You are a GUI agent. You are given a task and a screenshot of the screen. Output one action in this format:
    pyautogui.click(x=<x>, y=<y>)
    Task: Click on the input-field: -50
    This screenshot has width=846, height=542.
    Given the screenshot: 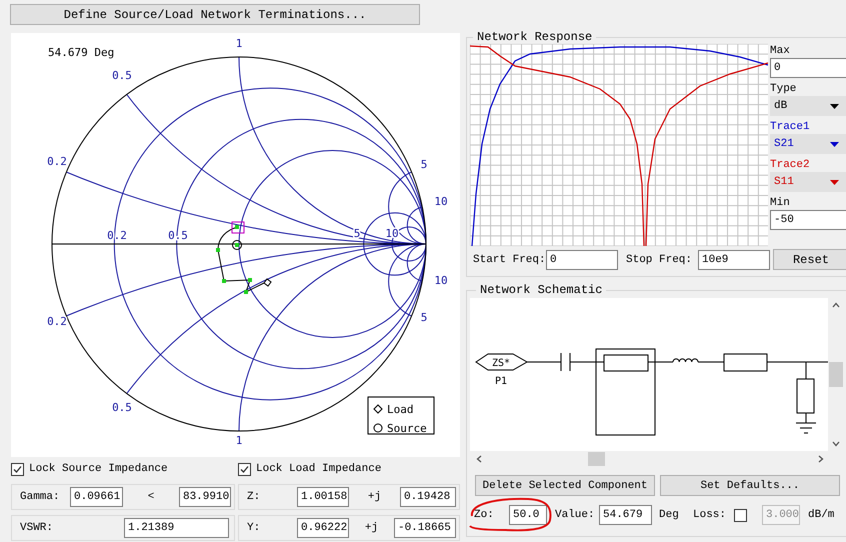 What is the action you would take?
    pyautogui.click(x=808, y=220)
    